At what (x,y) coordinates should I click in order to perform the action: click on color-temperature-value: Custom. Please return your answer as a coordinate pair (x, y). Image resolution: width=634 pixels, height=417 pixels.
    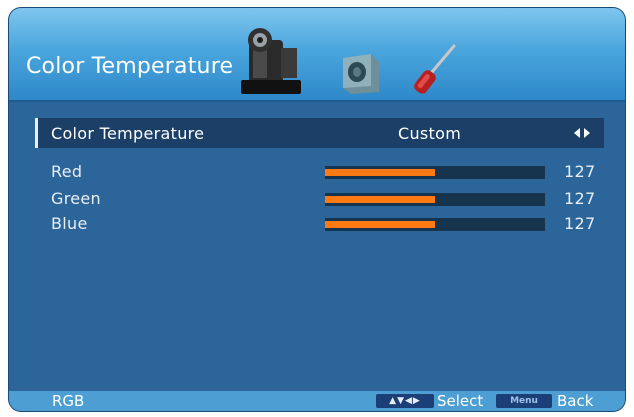
    Looking at the image, I should click on (429, 133).